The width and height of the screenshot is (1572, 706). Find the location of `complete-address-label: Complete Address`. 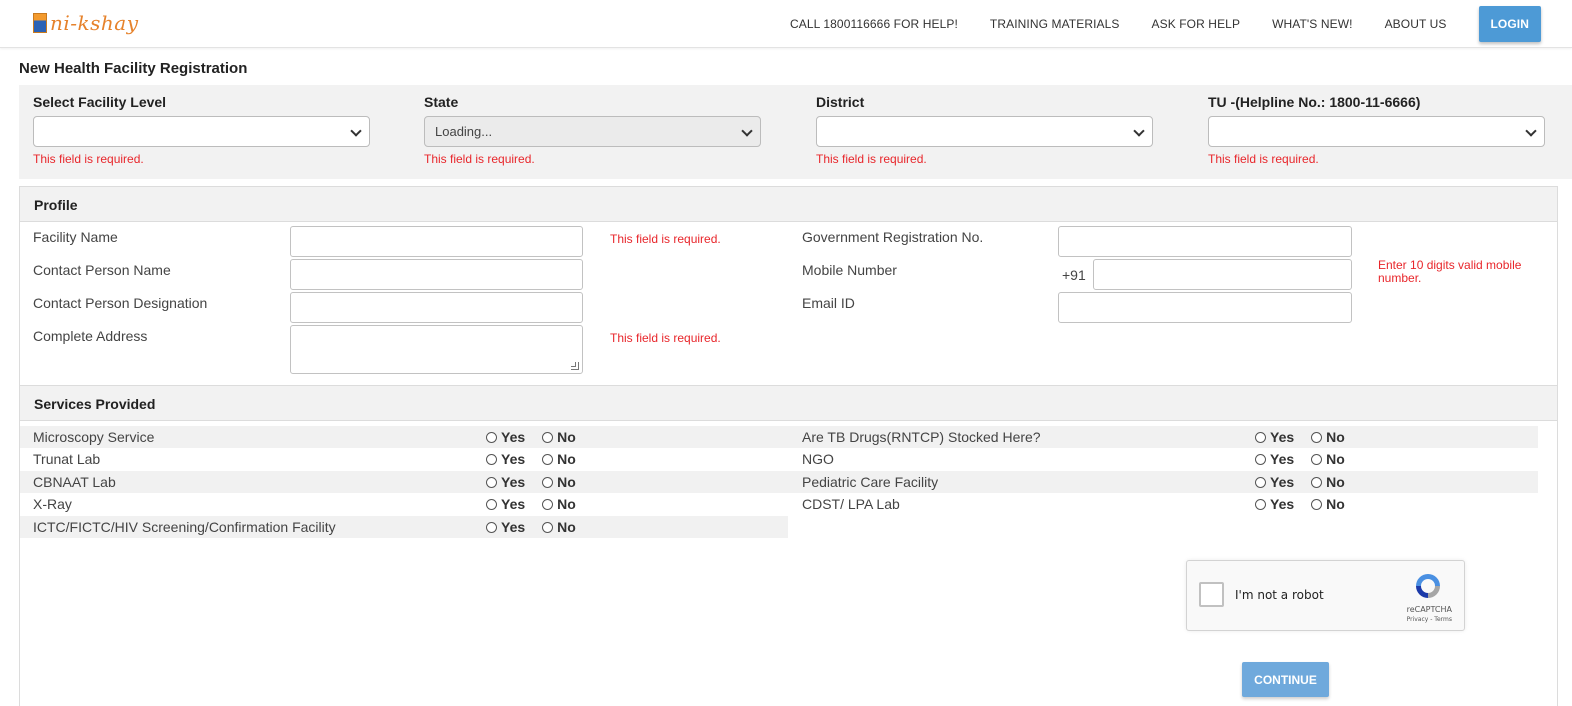

complete-address-label: Complete Address is located at coordinates (90, 336).